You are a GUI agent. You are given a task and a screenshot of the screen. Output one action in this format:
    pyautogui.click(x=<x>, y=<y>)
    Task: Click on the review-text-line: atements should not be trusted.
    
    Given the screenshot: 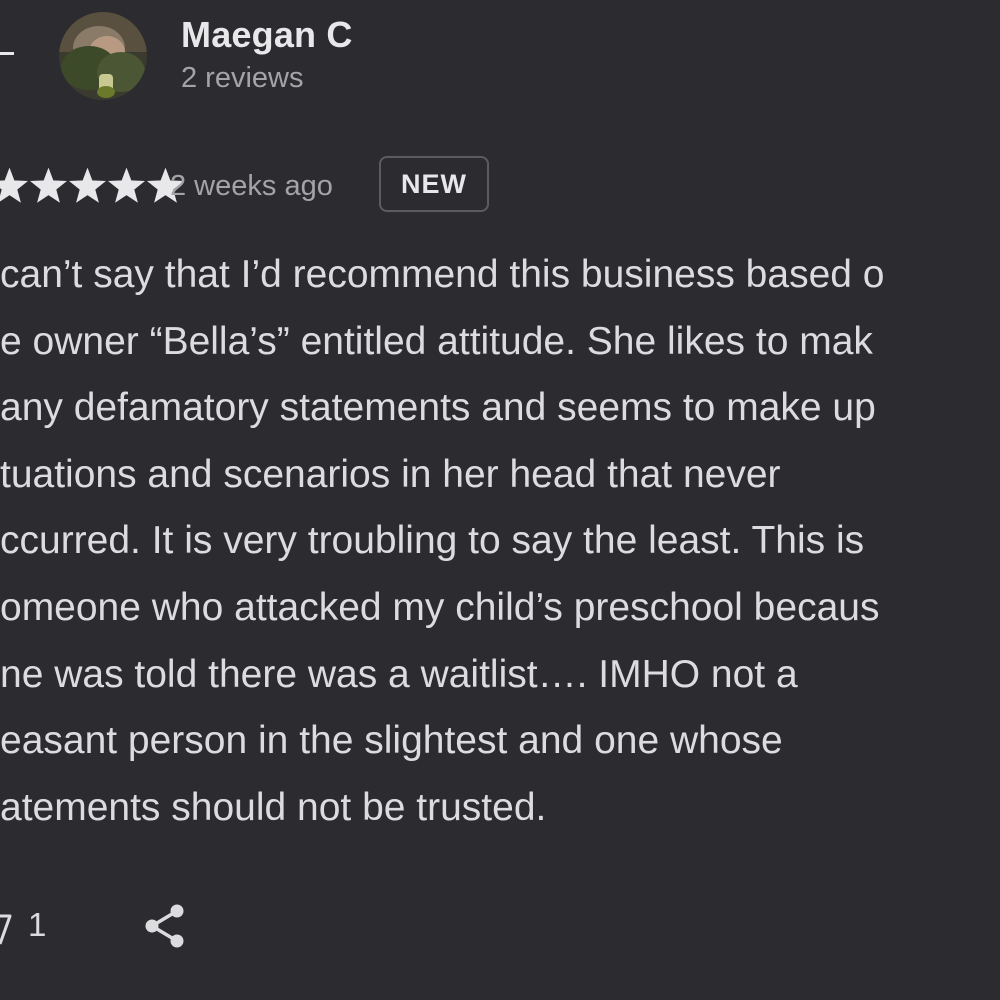 What is the action you would take?
    pyautogui.click(x=273, y=807)
    